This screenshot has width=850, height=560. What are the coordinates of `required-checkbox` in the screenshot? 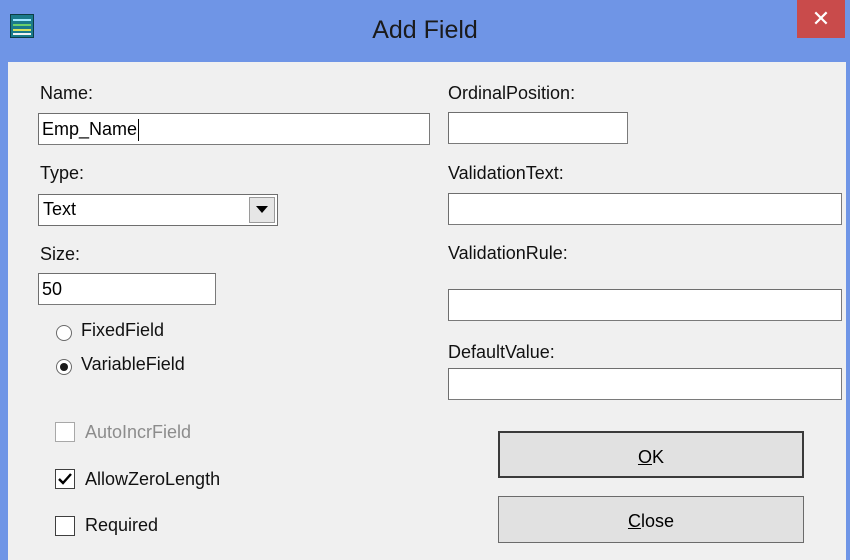 It's located at (65, 526).